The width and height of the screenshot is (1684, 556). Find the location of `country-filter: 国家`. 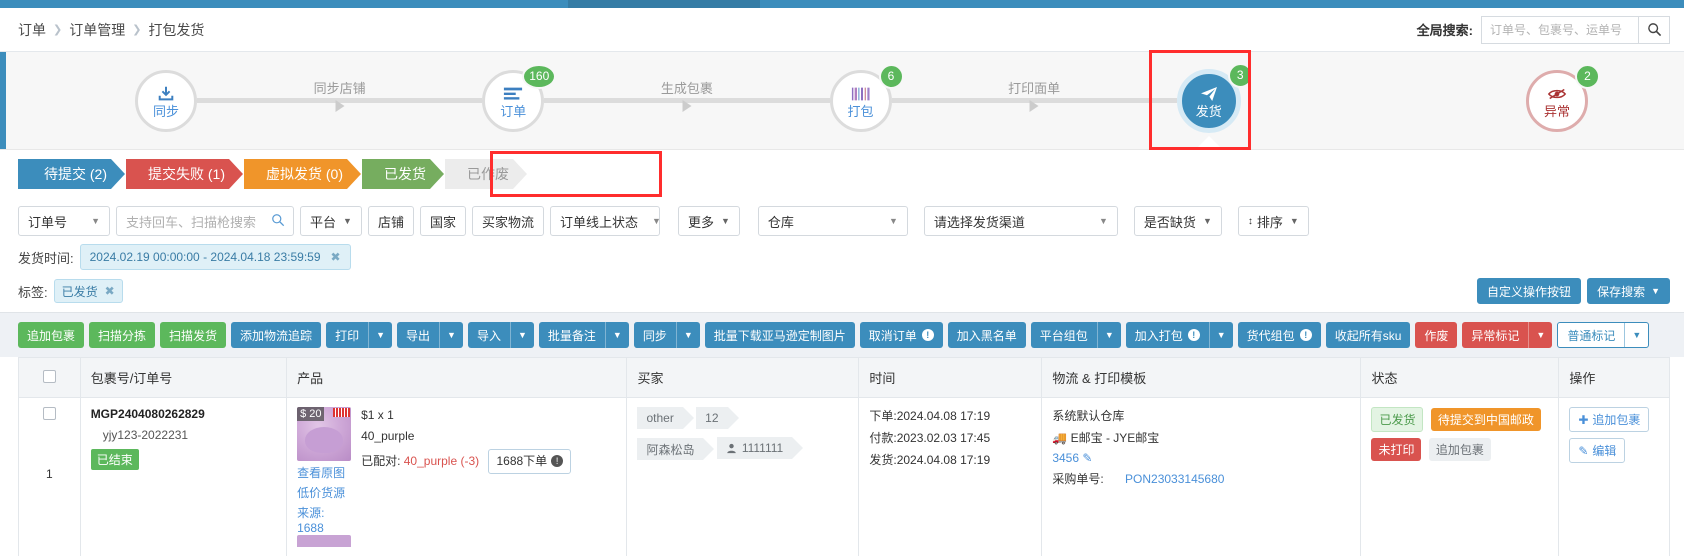

country-filter: 国家 is located at coordinates (442, 221).